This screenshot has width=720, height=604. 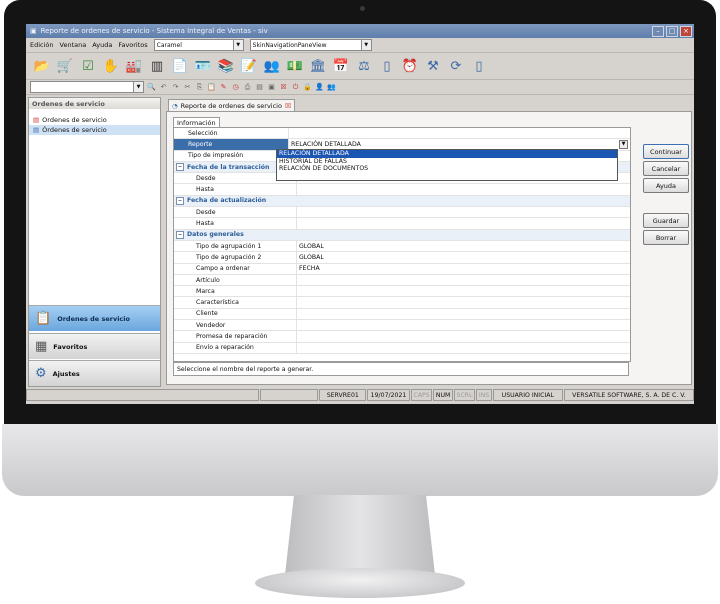 What do you see at coordinates (666, 168) in the screenshot?
I see `cancelar-button: Cancelar` at bounding box center [666, 168].